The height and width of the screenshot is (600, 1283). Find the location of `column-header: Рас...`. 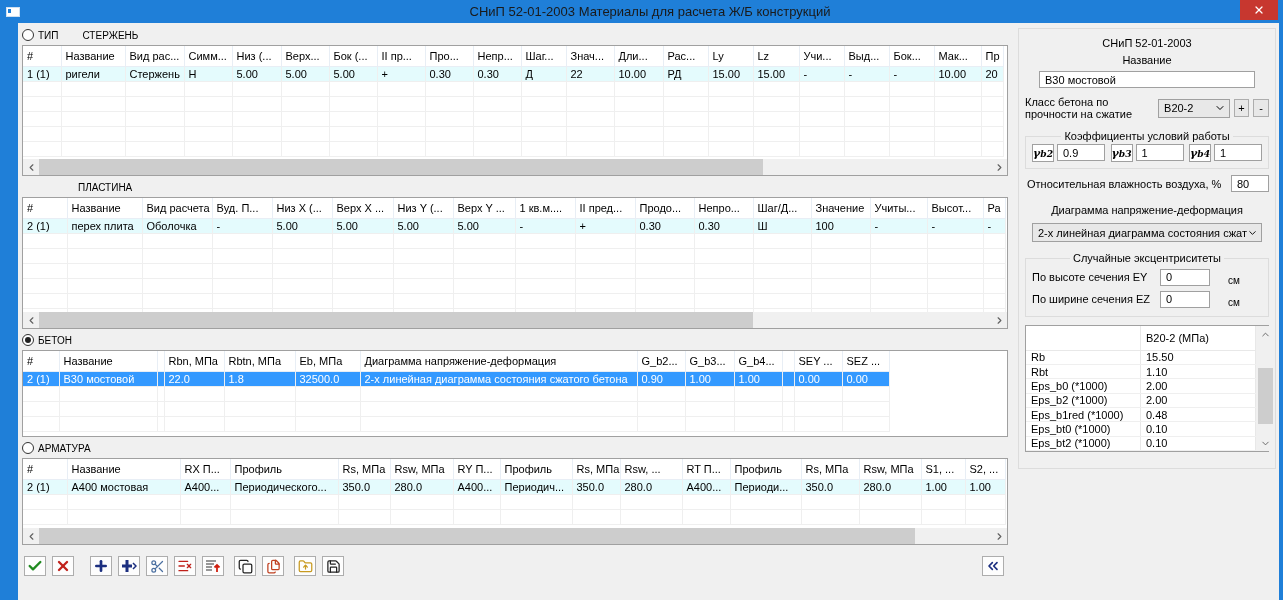

column-header: Рас... is located at coordinates (685, 56).